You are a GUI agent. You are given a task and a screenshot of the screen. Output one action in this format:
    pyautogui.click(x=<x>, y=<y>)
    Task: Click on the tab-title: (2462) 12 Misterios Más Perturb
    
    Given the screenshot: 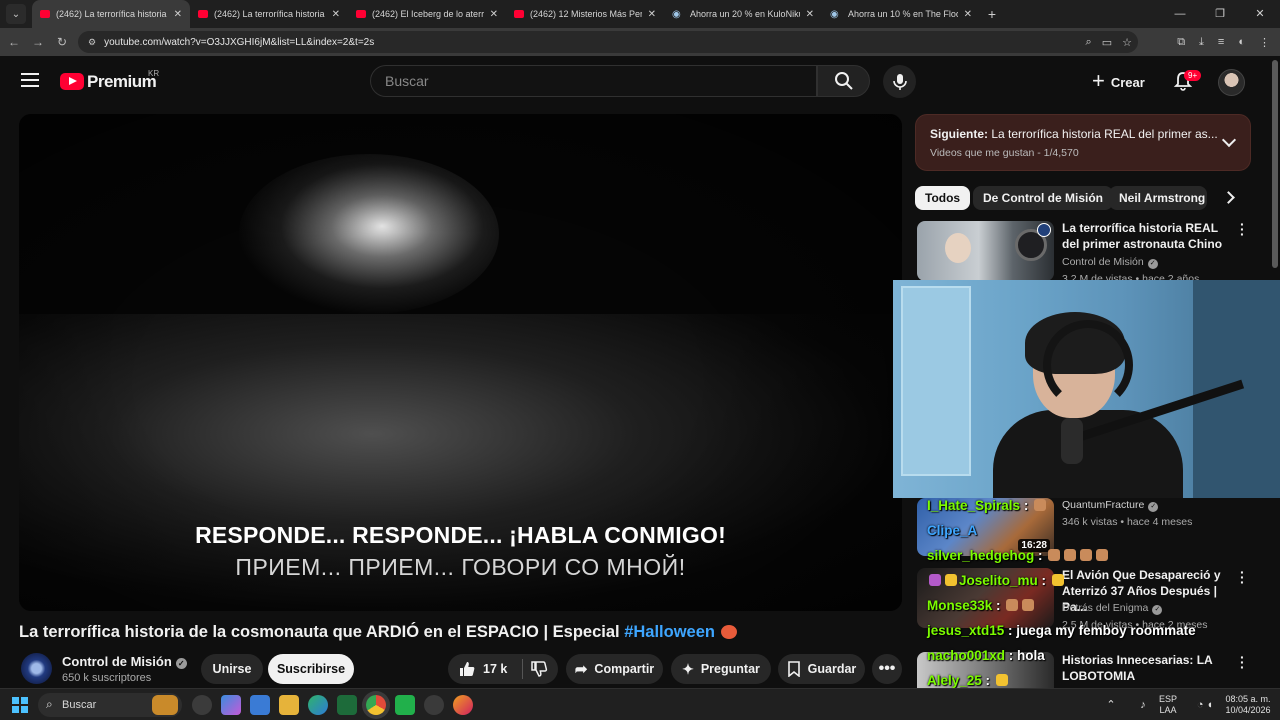 What is the action you would take?
    pyautogui.click(x=586, y=14)
    